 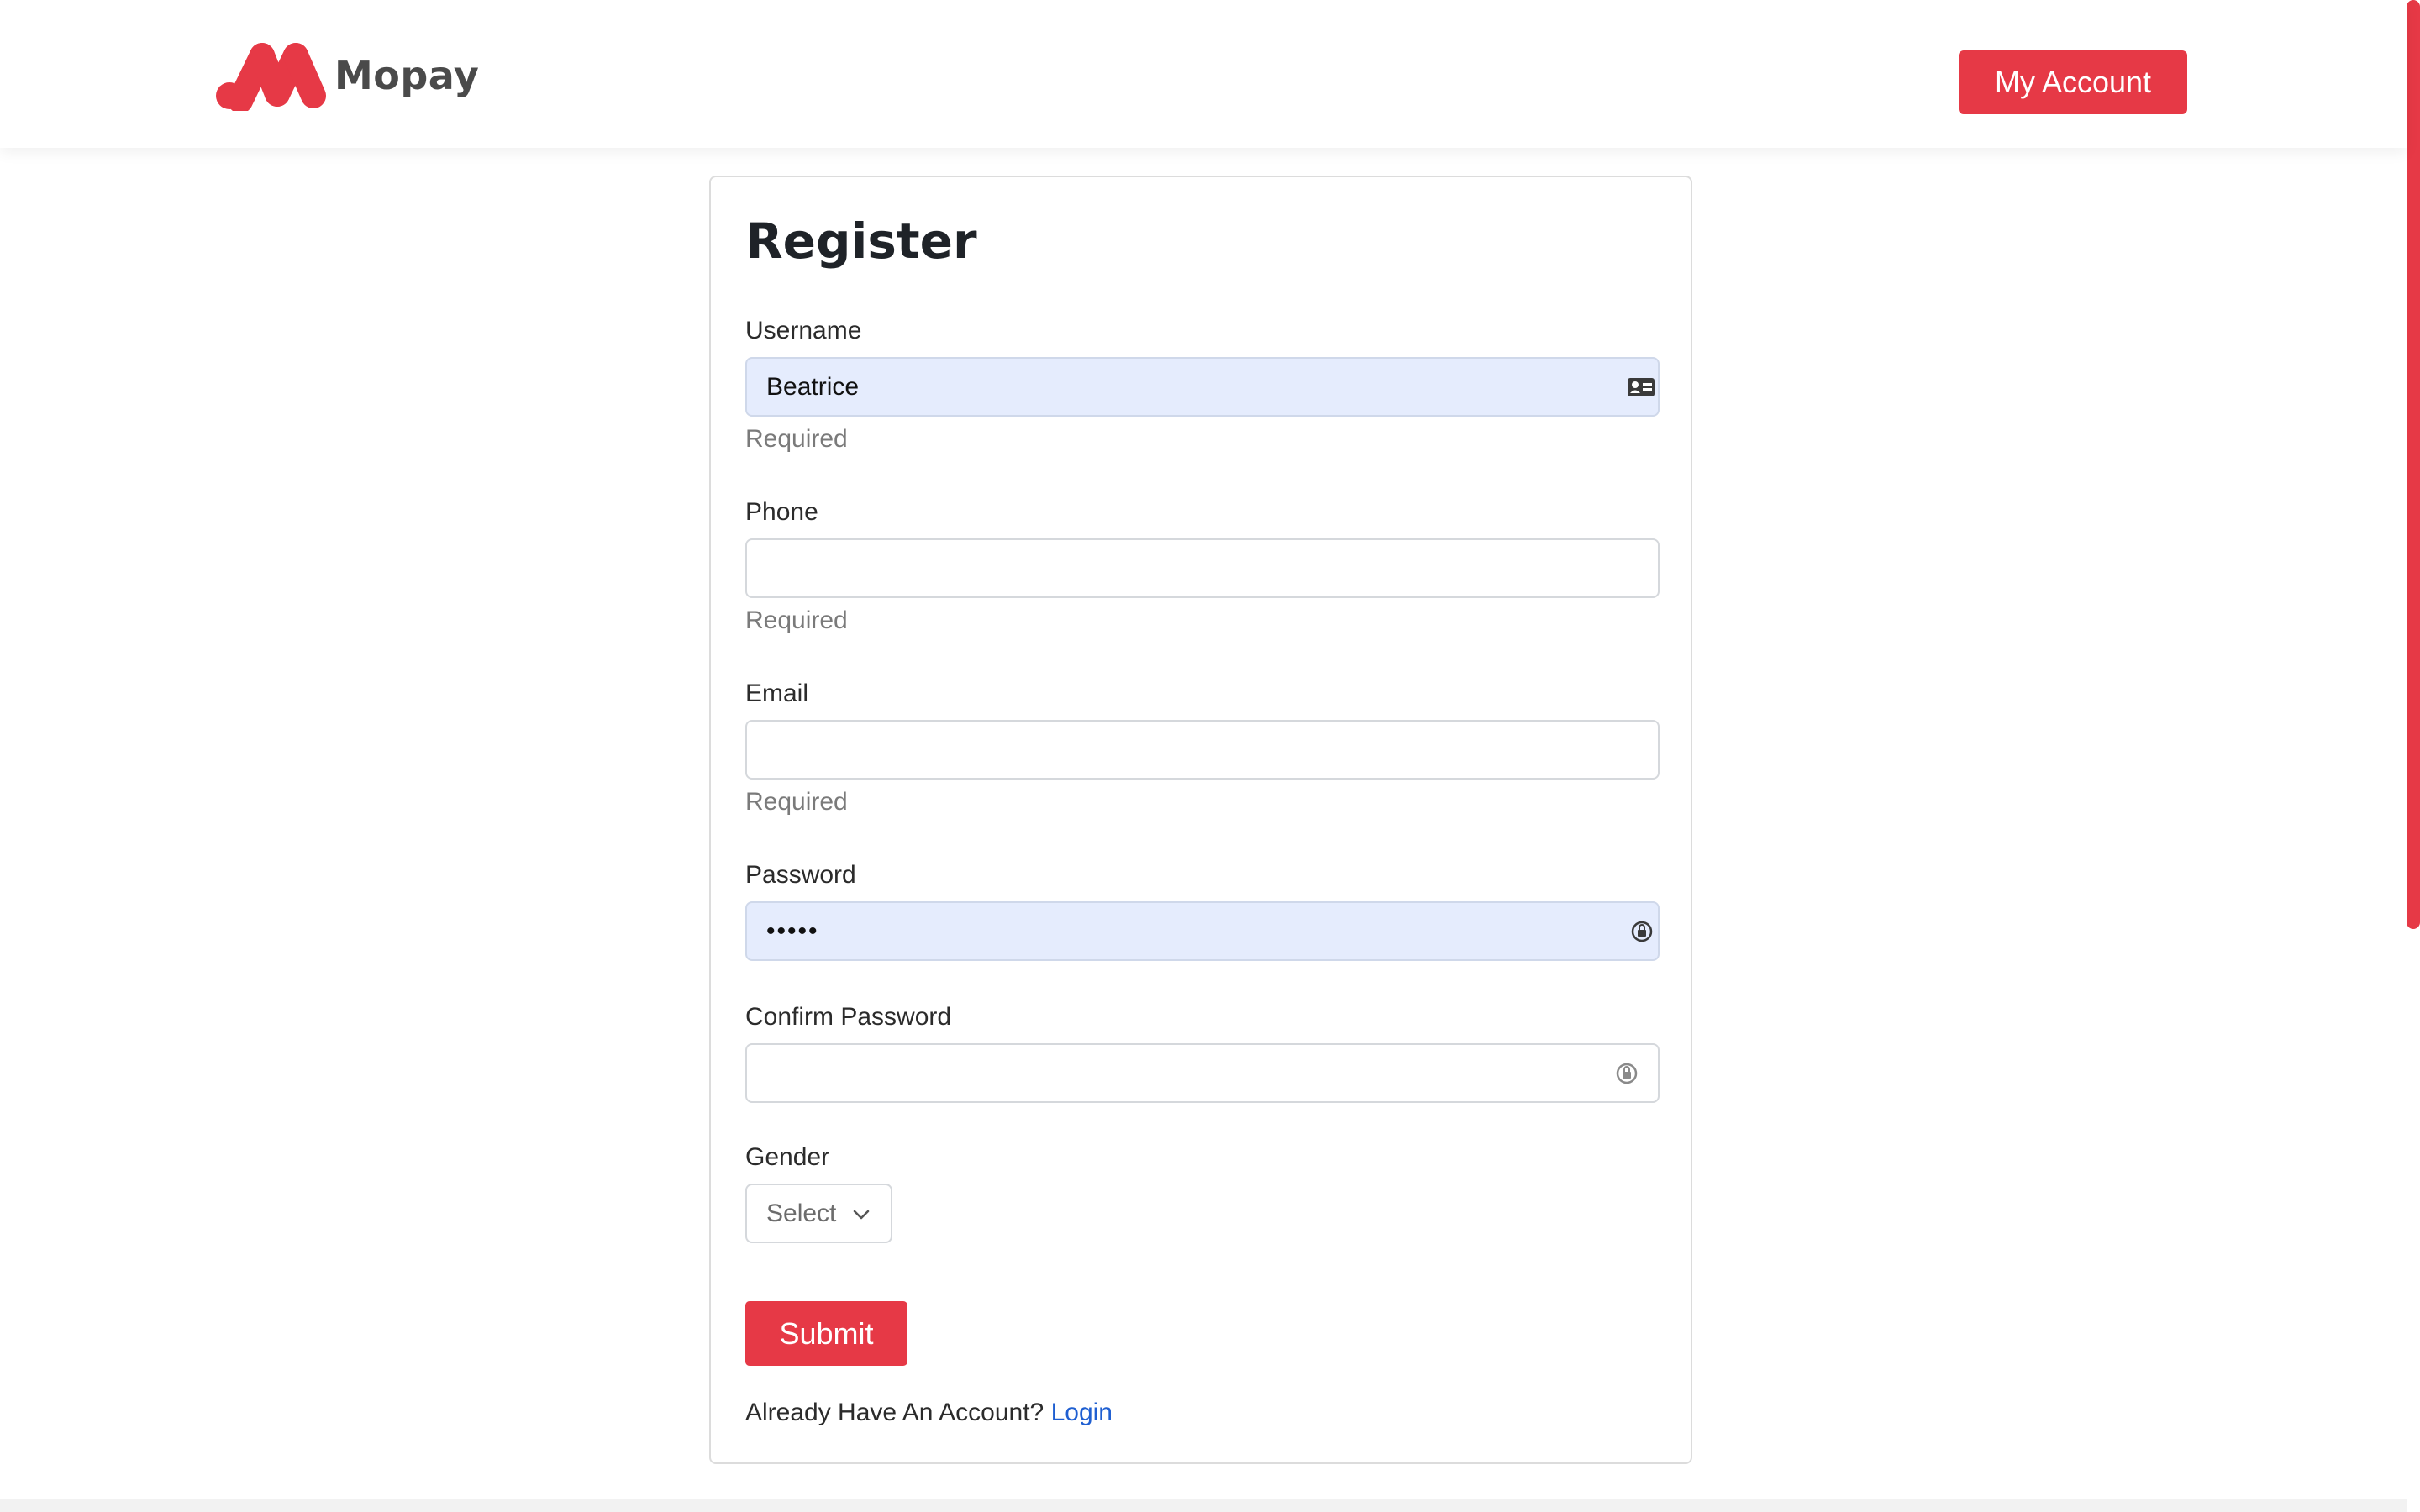 What do you see at coordinates (848, 1017) in the screenshot?
I see `confirm-password-label: Confirm Password` at bounding box center [848, 1017].